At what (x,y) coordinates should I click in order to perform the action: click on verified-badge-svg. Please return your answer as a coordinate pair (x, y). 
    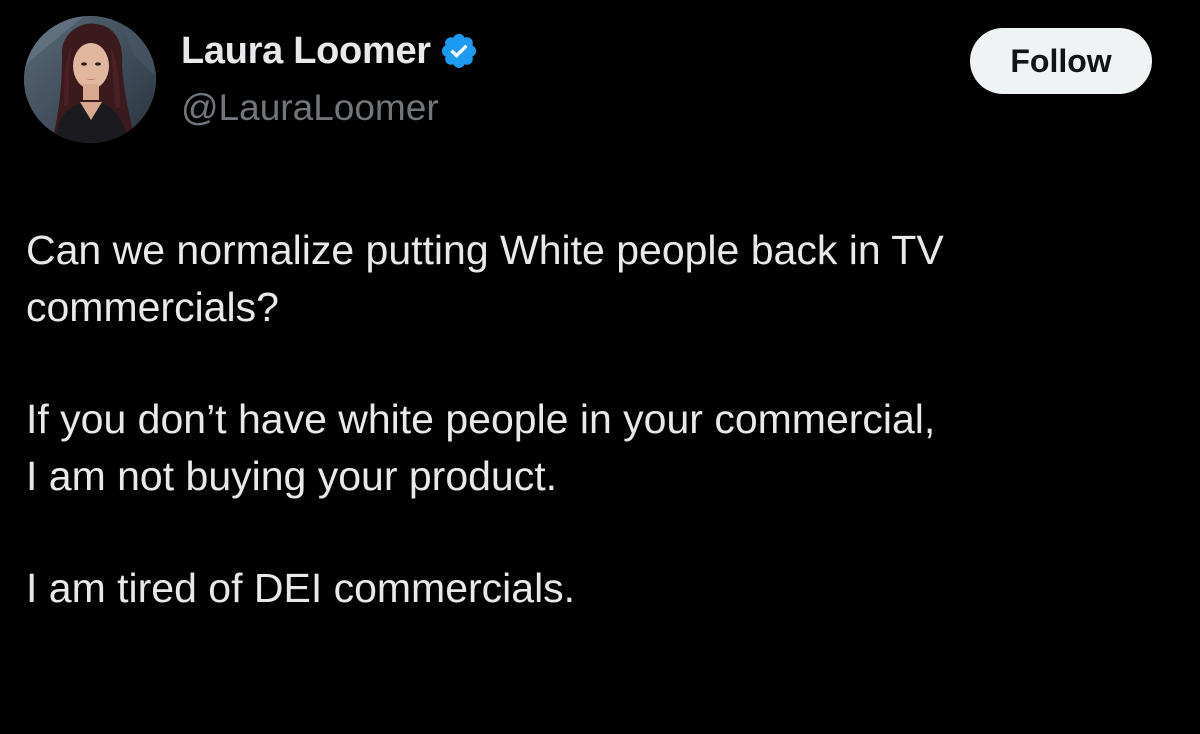
    Looking at the image, I should click on (458, 51).